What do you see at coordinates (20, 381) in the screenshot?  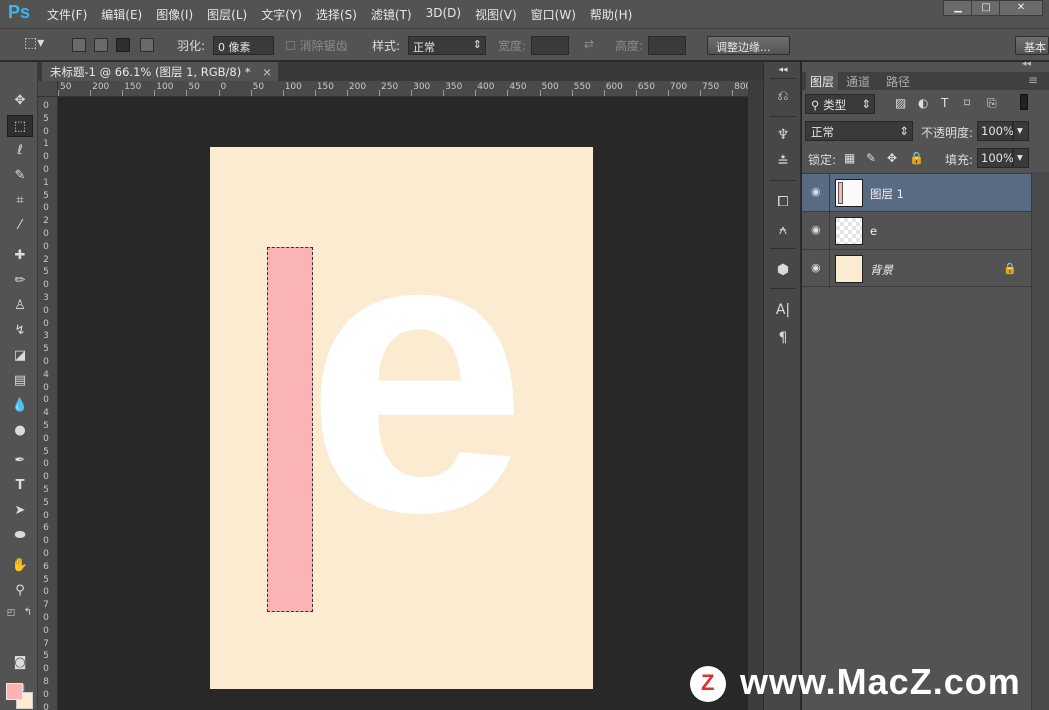 I see `gradient-tool-icon: ▤` at bounding box center [20, 381].